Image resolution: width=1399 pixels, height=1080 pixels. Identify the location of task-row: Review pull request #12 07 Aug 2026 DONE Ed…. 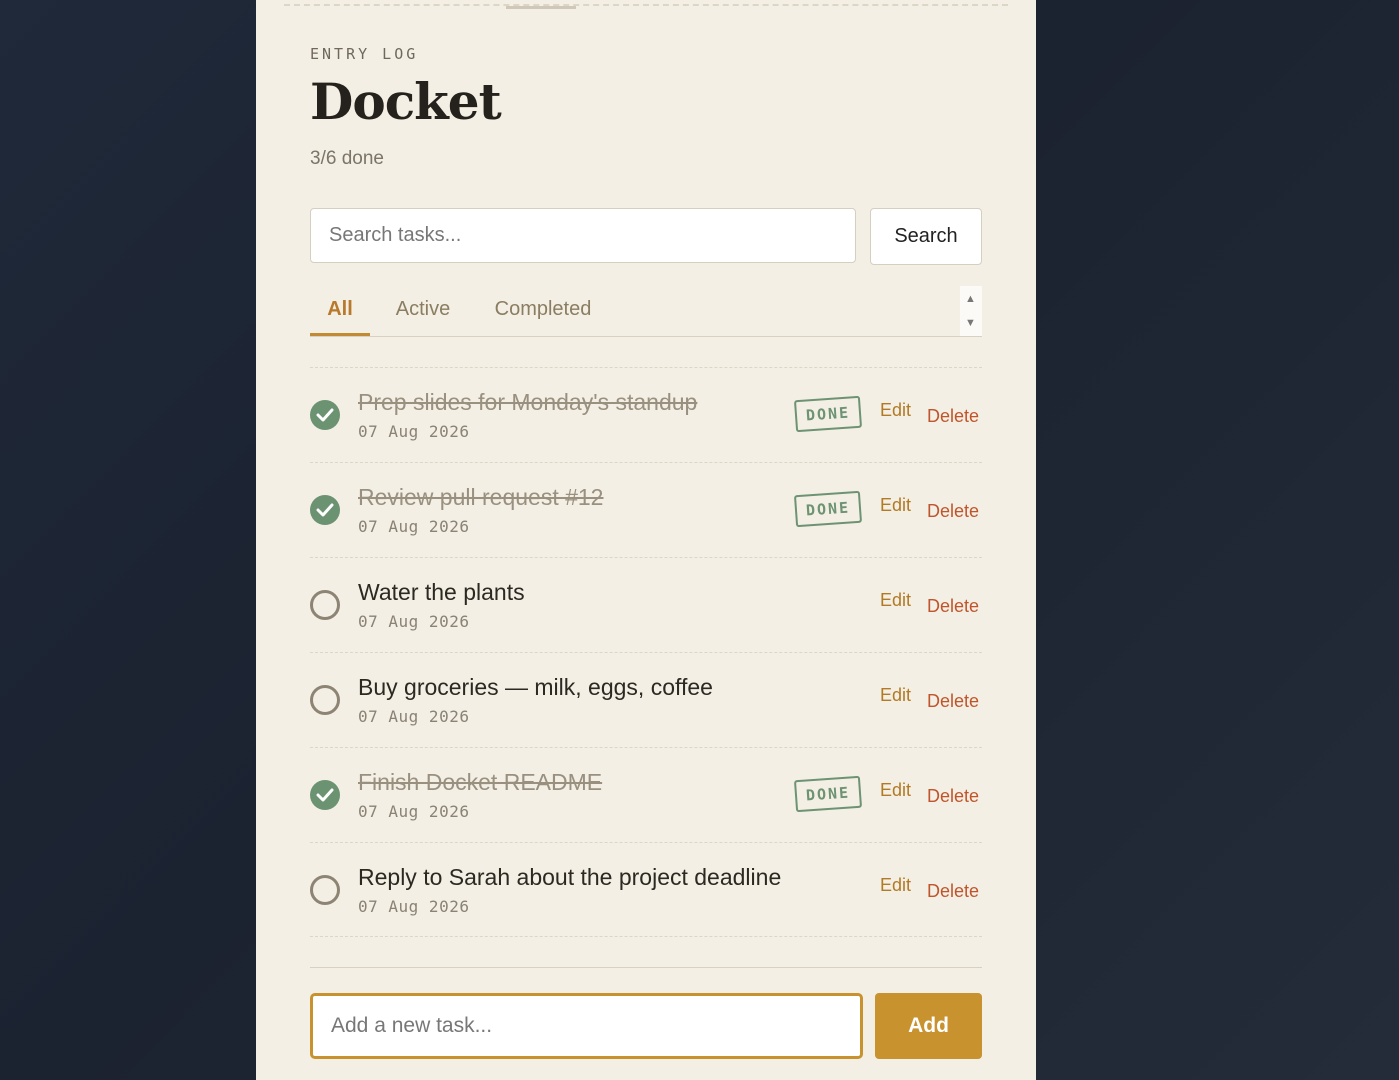
(646, 509).